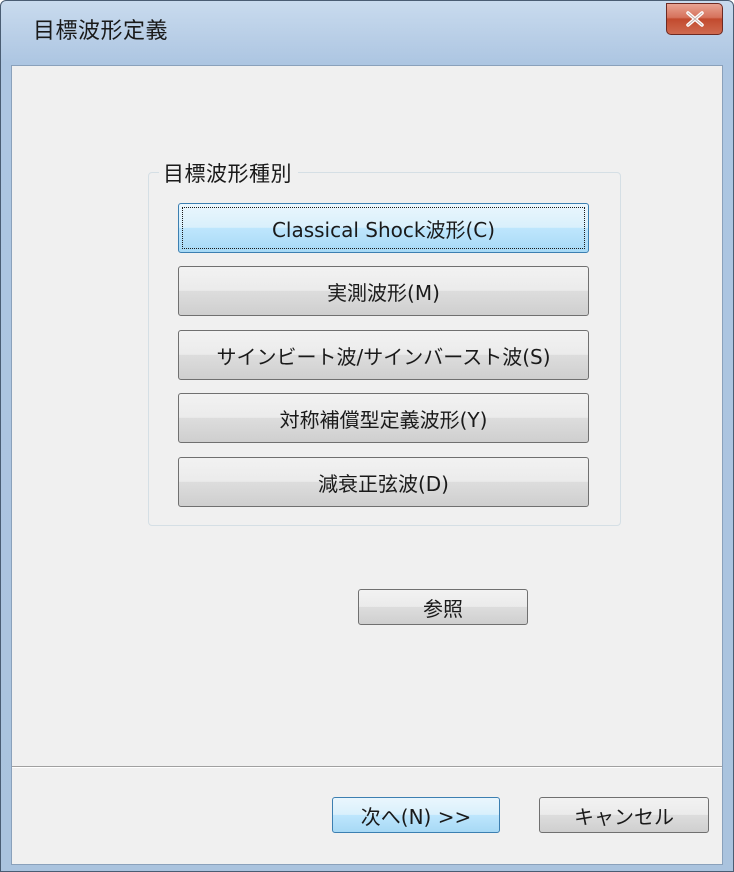 The width and height of the screenshot is (734, 872). I want to click on group-title: 目標波形種別, so click(228, 173).